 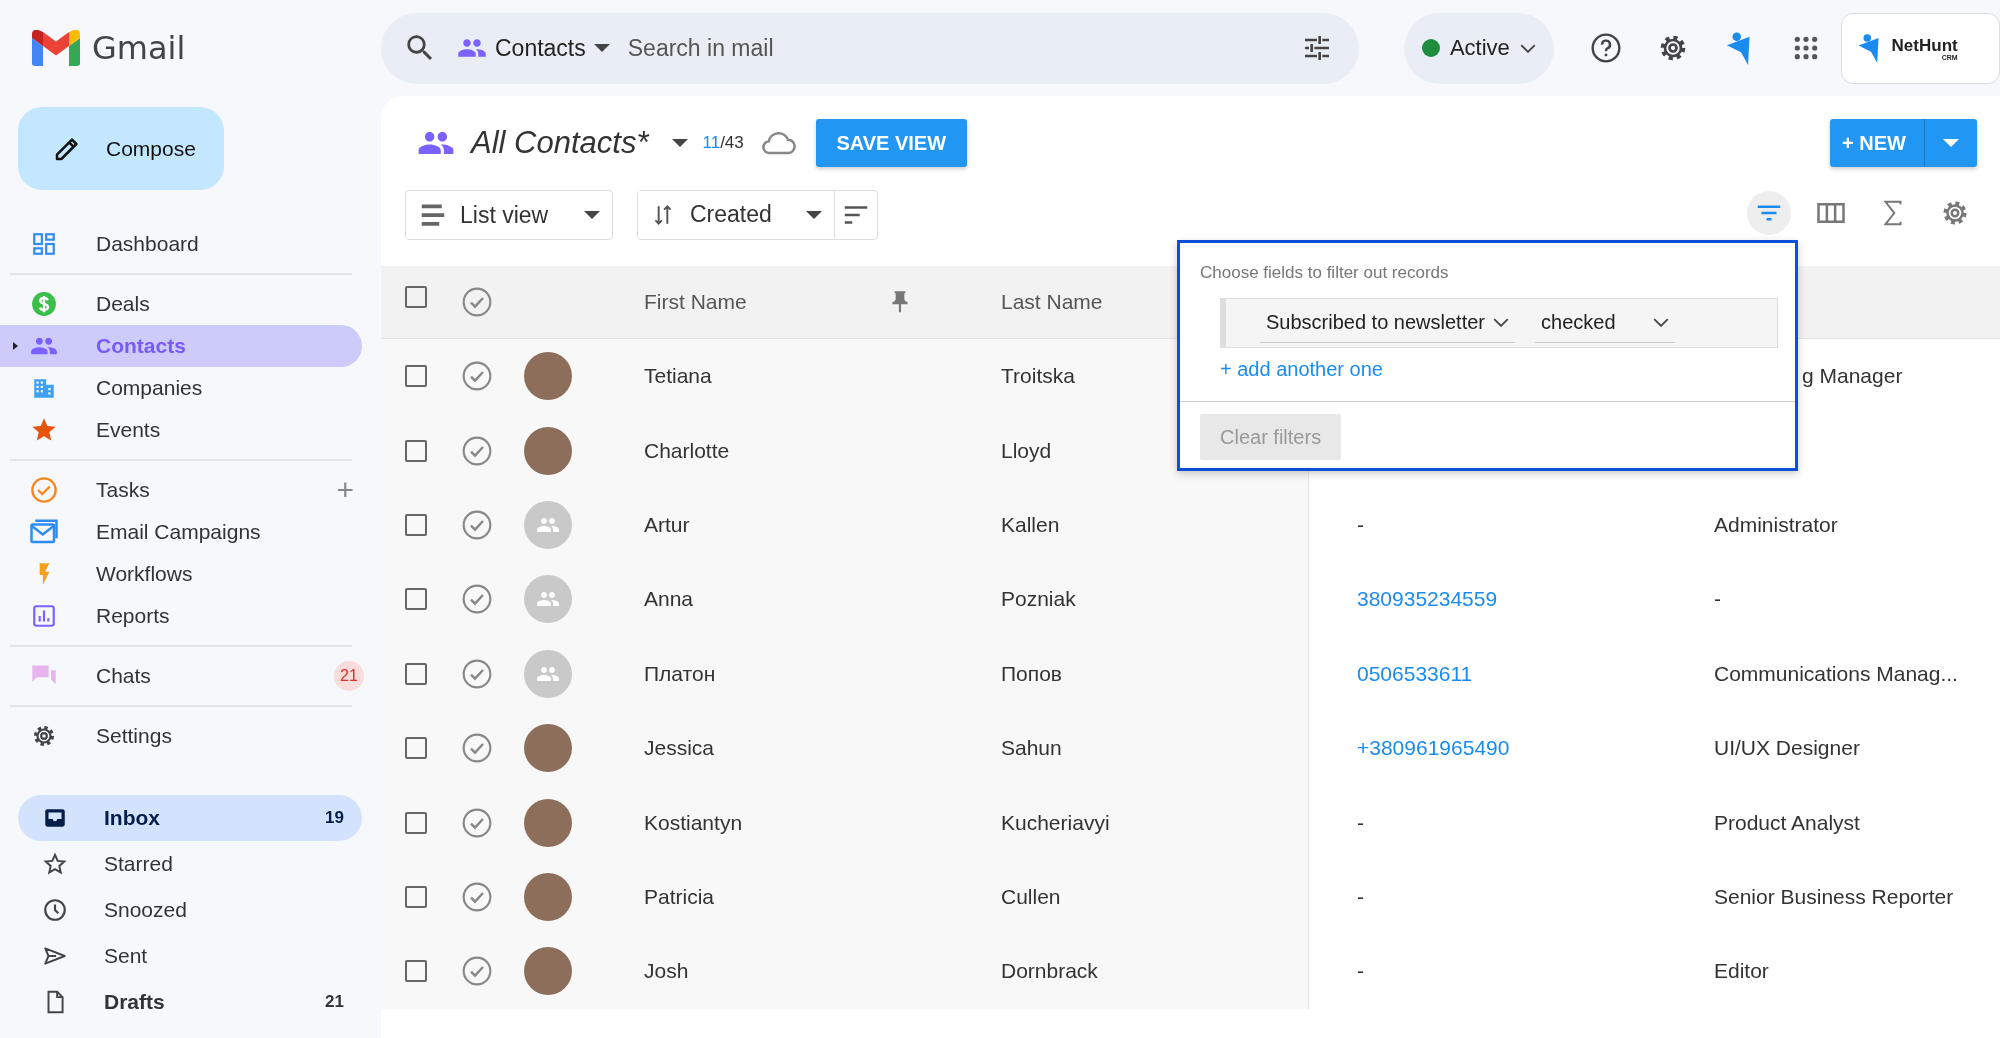 I want to click on sidebar-item: Events, so click(x=181, y=430).